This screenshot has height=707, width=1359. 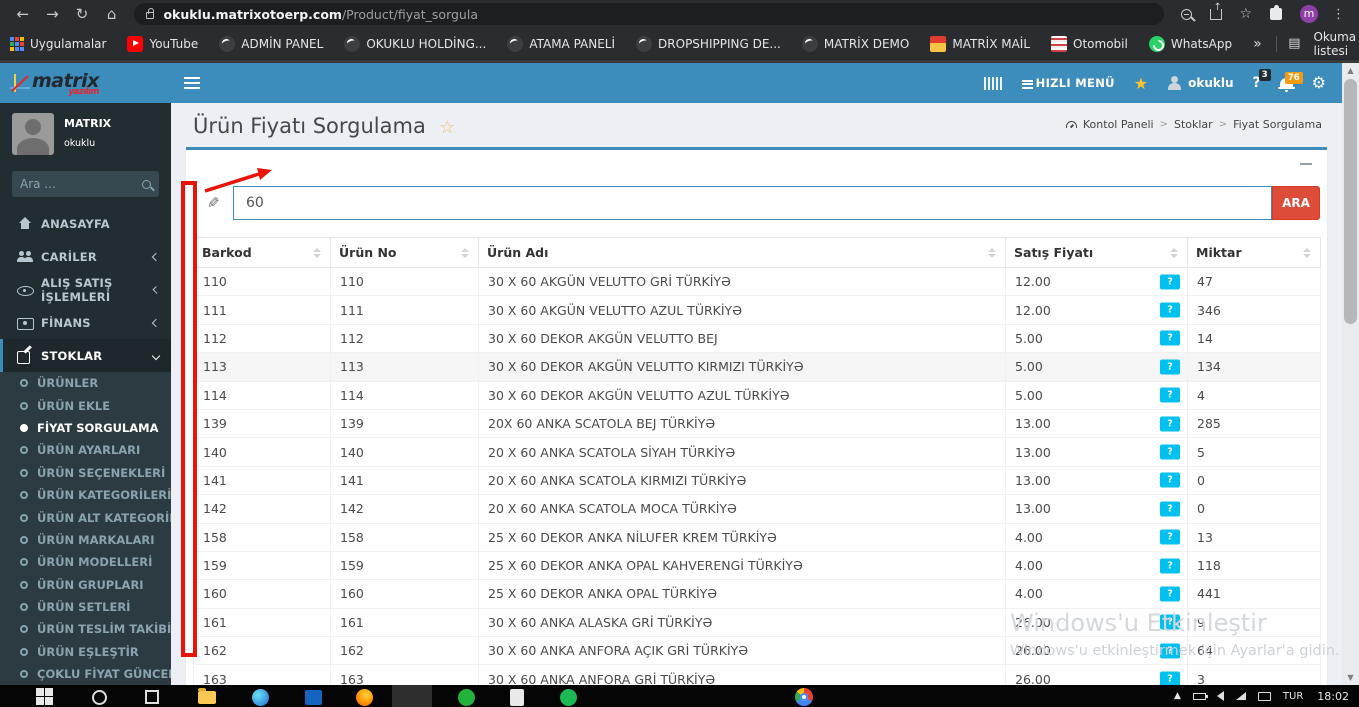 What do you see at coordinates (993, 83) in the screenshot?
I see `barcode-icon` at bounding box center [993, 83].